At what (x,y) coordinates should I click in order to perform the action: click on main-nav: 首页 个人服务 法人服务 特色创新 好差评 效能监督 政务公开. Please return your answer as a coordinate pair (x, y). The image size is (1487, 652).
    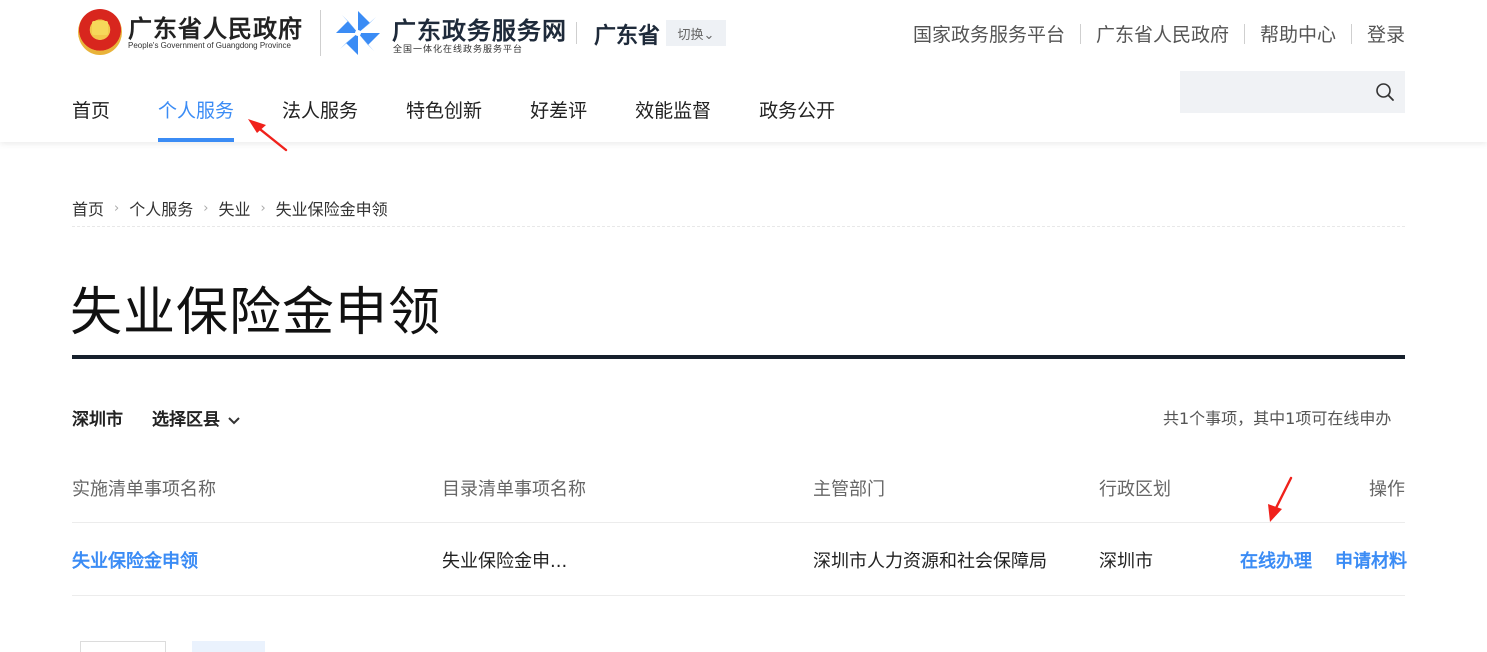
    Looking at the image, I should click on (477, 119).